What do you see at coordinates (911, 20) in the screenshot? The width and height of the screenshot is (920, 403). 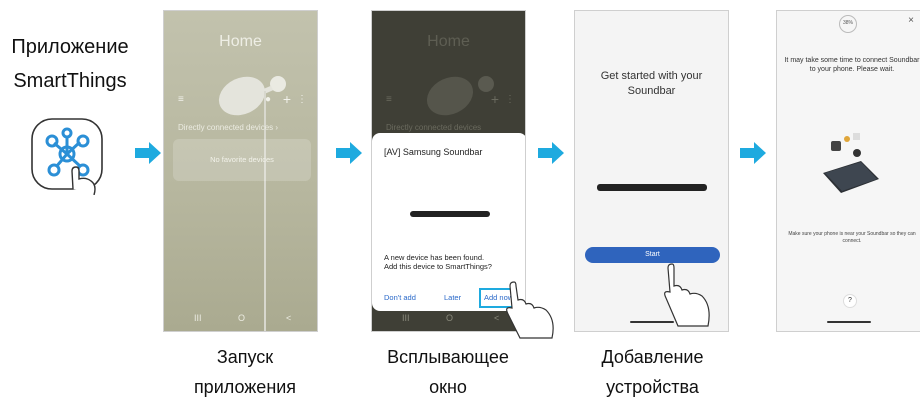 I see `close-icon: ×` at bounding box center [911, 20].